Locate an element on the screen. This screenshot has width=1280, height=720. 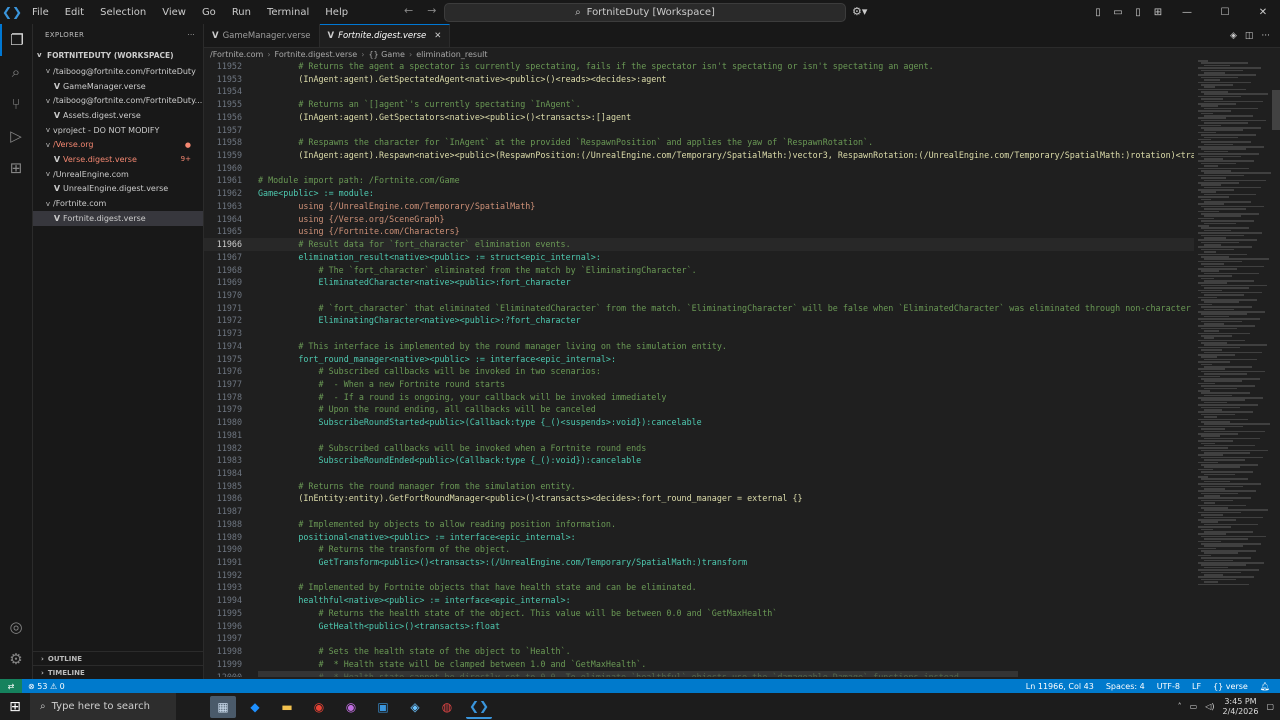
network-icon: ▭ is located at coordinates (1194, 706).